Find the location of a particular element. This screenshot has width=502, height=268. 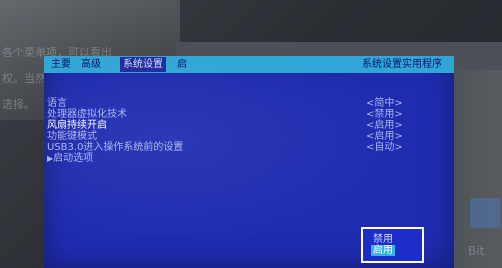

option-popup: 禁用 启用 is located at coordinates (392, 245).